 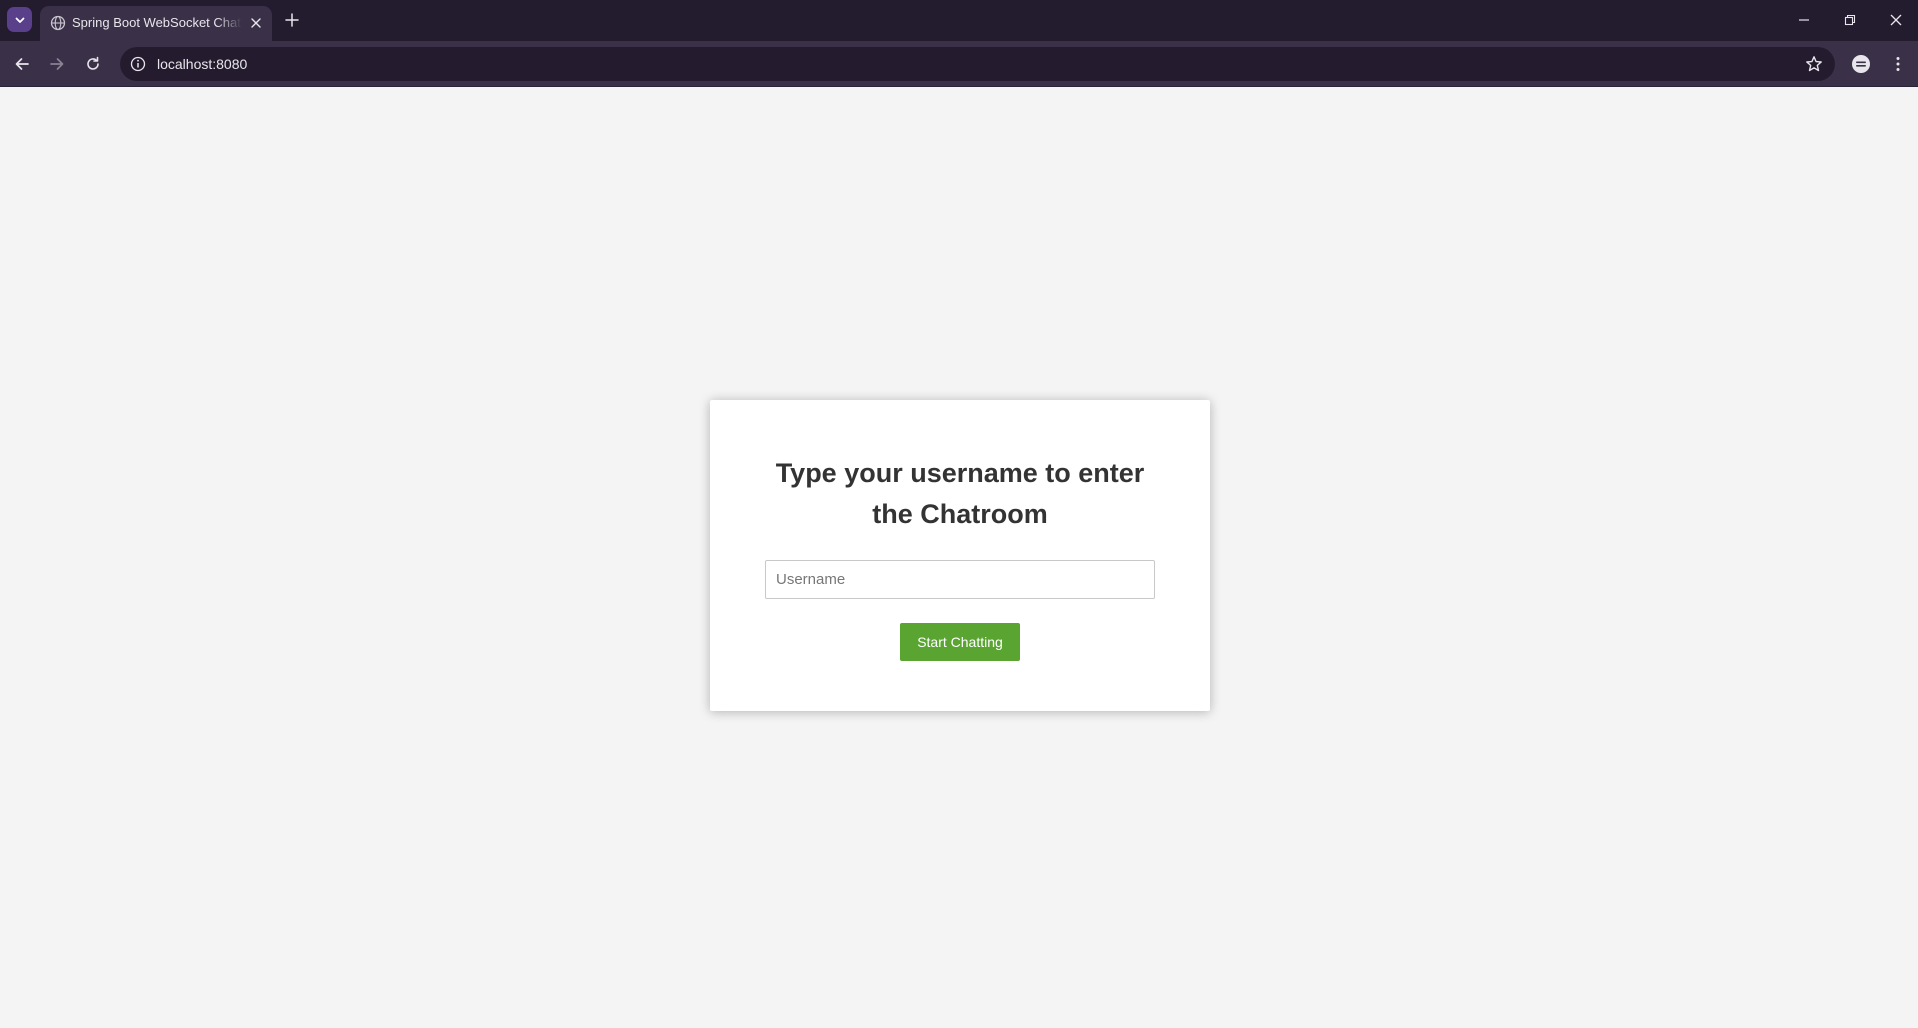 I want to click on tab-search-button, so click(x=19, y=19).